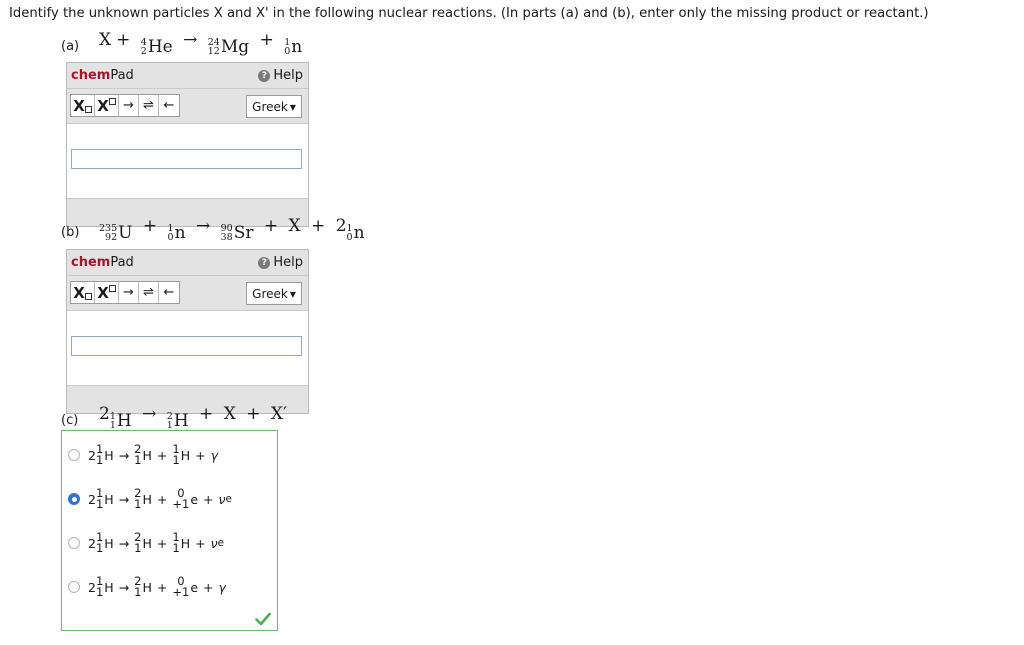 The image size is (1024, 645). What do you see at coordinates (156, 47) in the screenshot?
I see `helium-nuclide: 4 2 He` at bounding box center [156, 47].